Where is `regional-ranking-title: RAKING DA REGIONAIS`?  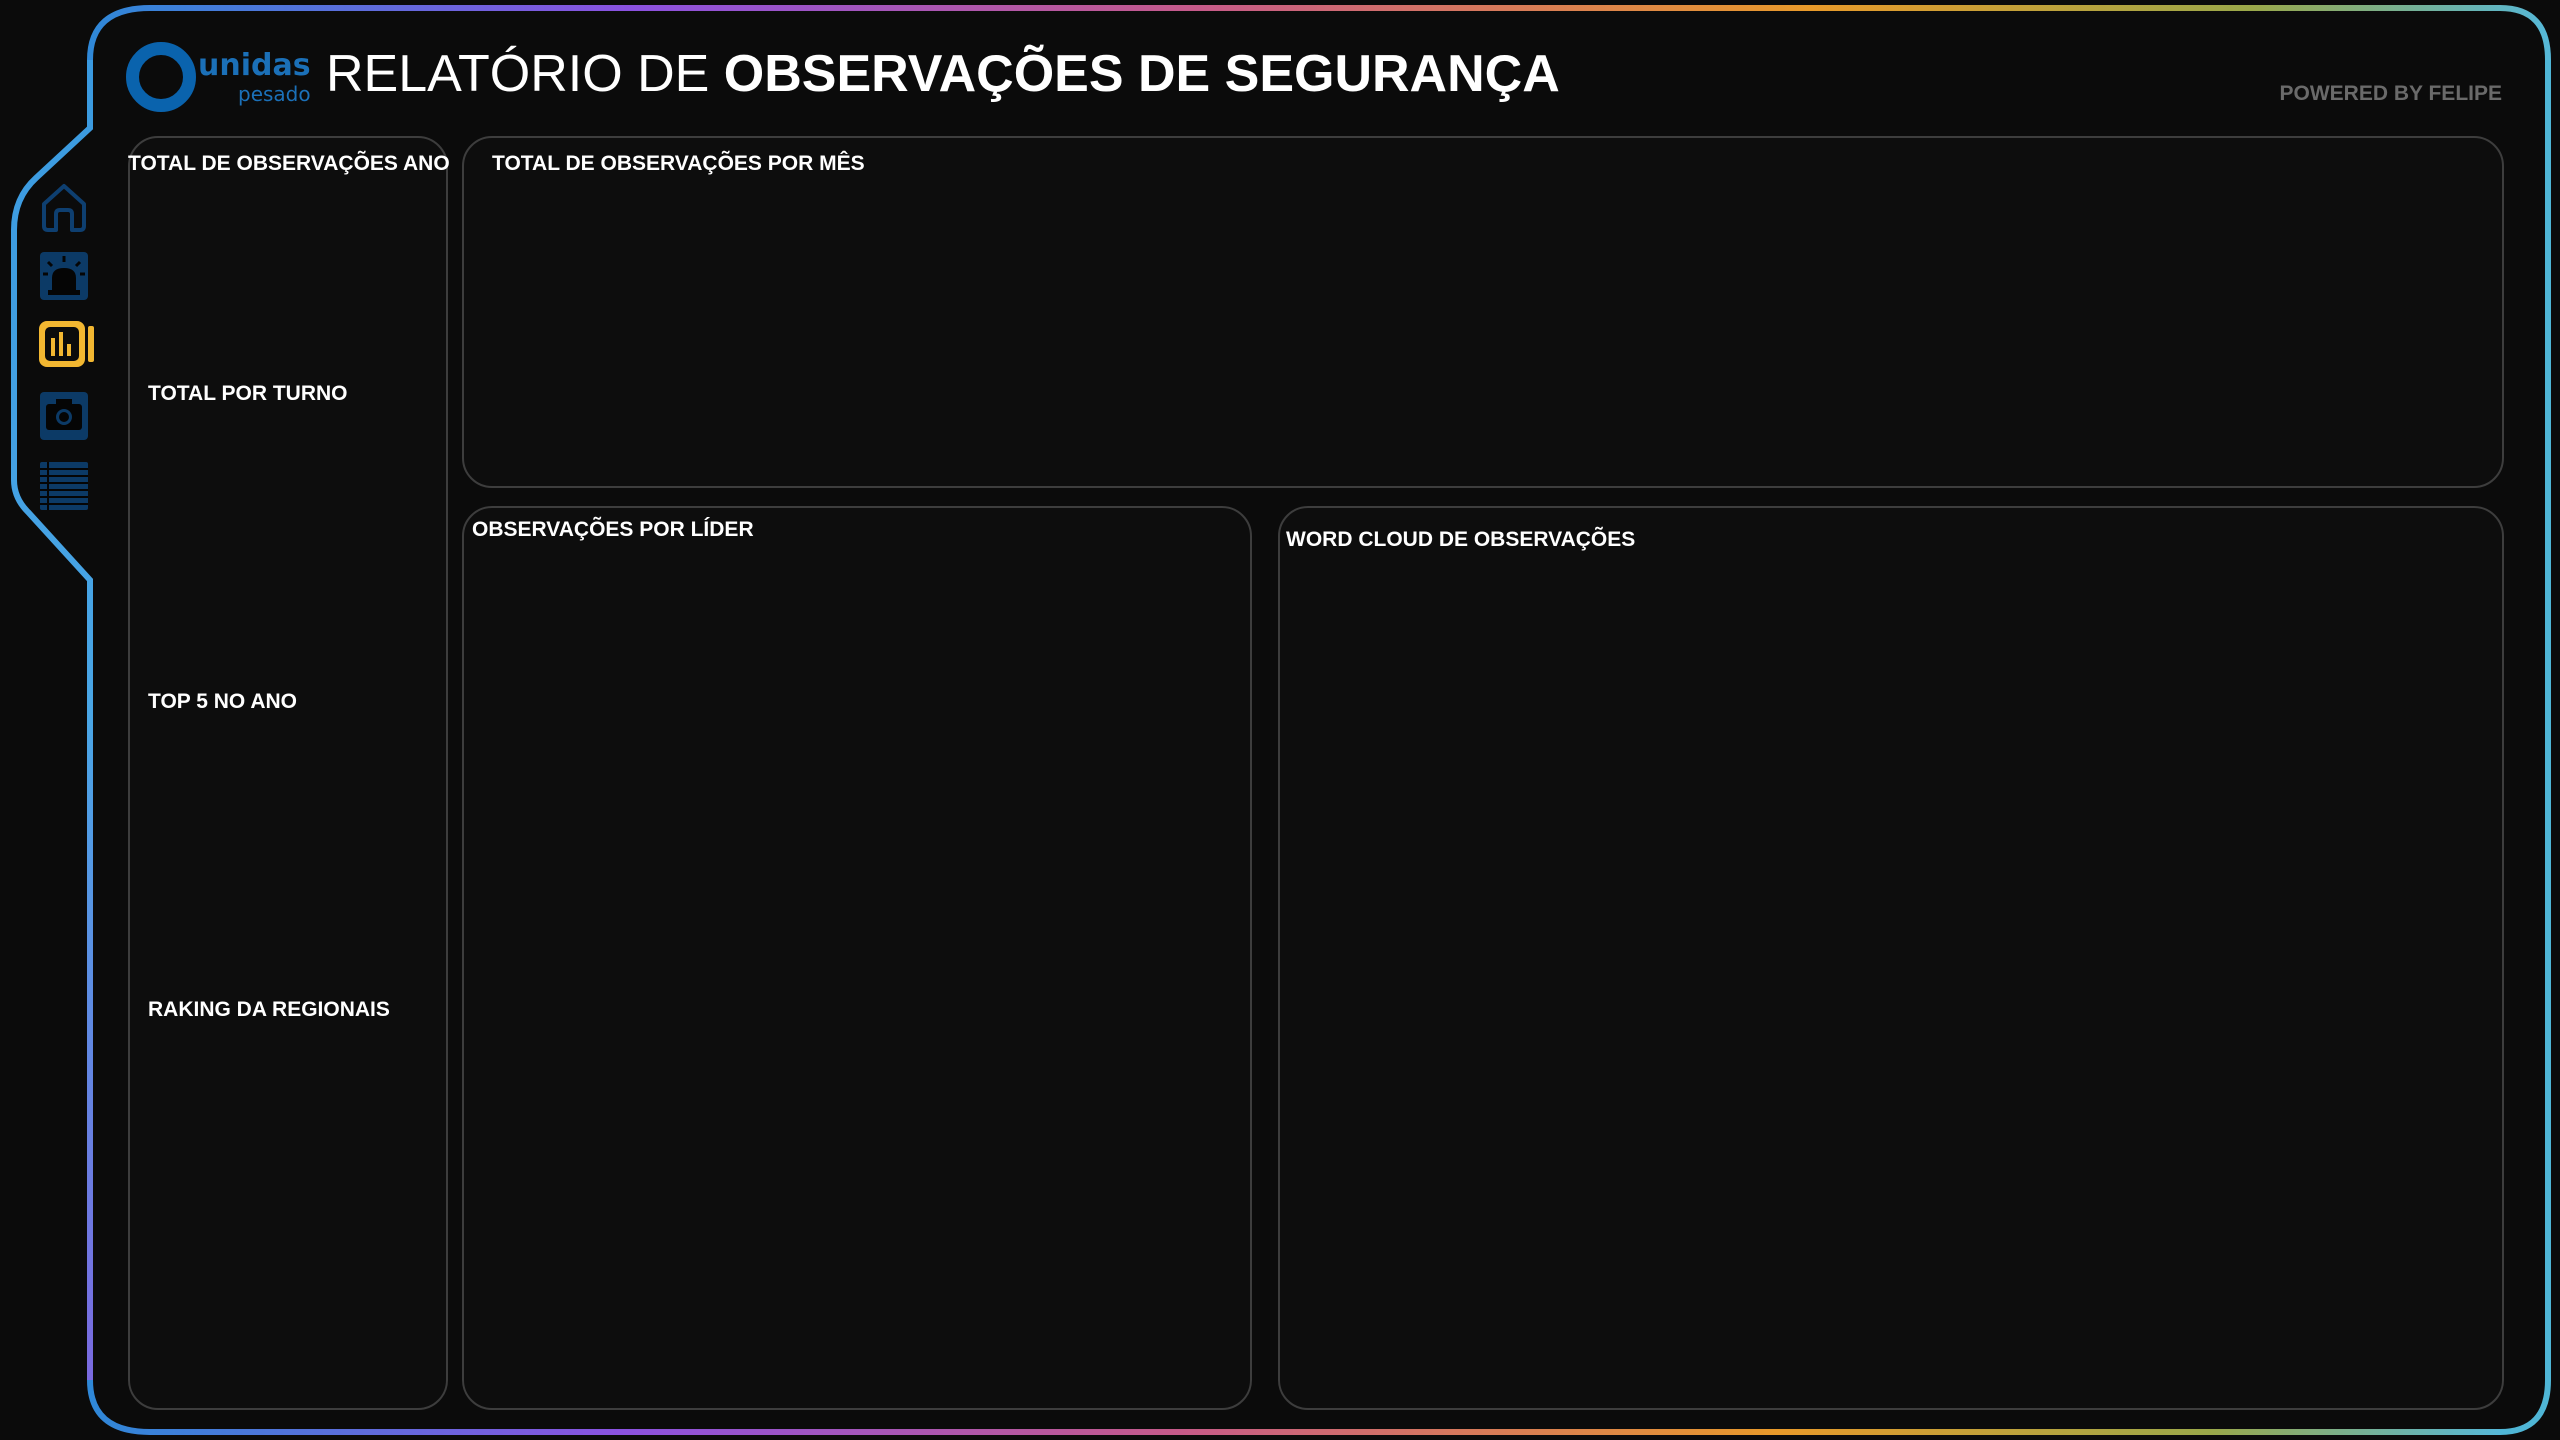
regional-ranking-title: RAKING DA REGIONAIS is located at coordinates (269, 1009).